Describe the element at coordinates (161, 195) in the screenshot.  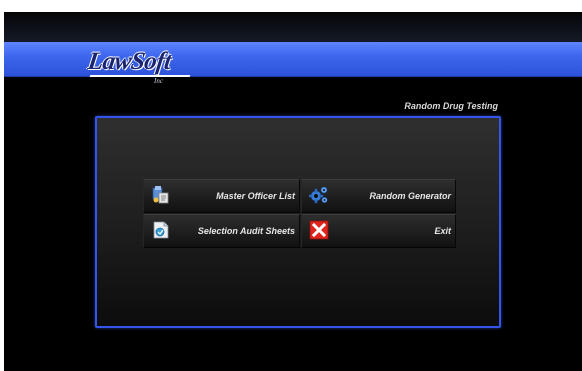
I see `officer-list-icon` at that location.